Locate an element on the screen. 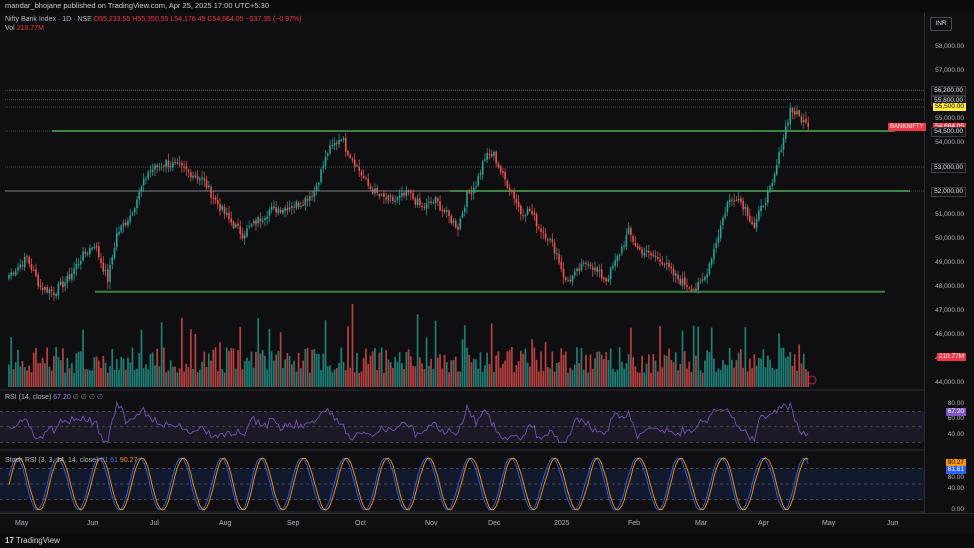  rsi-legend: RSI (14, close) 67.20 ∅ ∅ ∅ ∅ is located at coordinates (54, 397).